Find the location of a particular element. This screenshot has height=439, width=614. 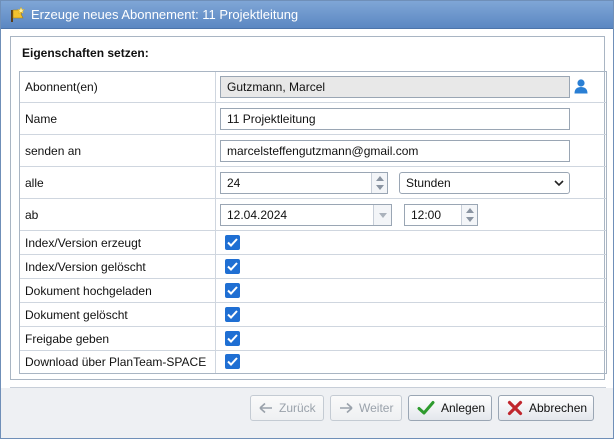

date-dropdown-button is located at coordinates (382, 215).